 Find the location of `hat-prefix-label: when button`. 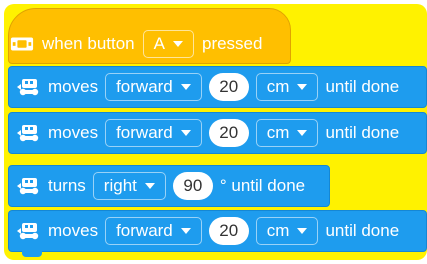

hat-prefix-label: when button is located at coordinates (88, 43).